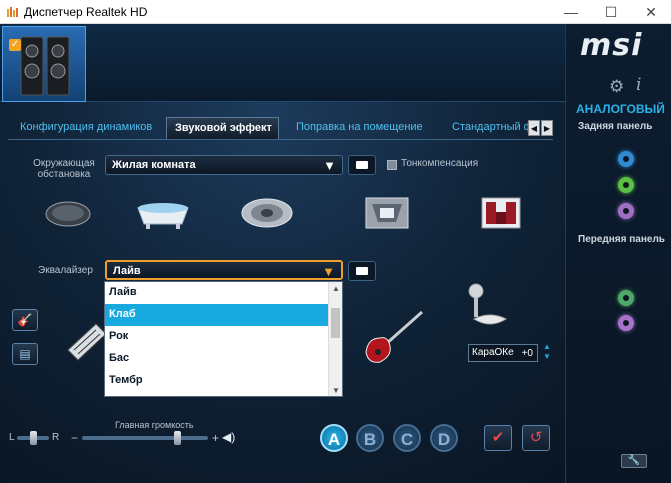 The height and width of the screenshot is (483, 671). I want to click on front-panel-label: Передняя панель, so click(621, 239).